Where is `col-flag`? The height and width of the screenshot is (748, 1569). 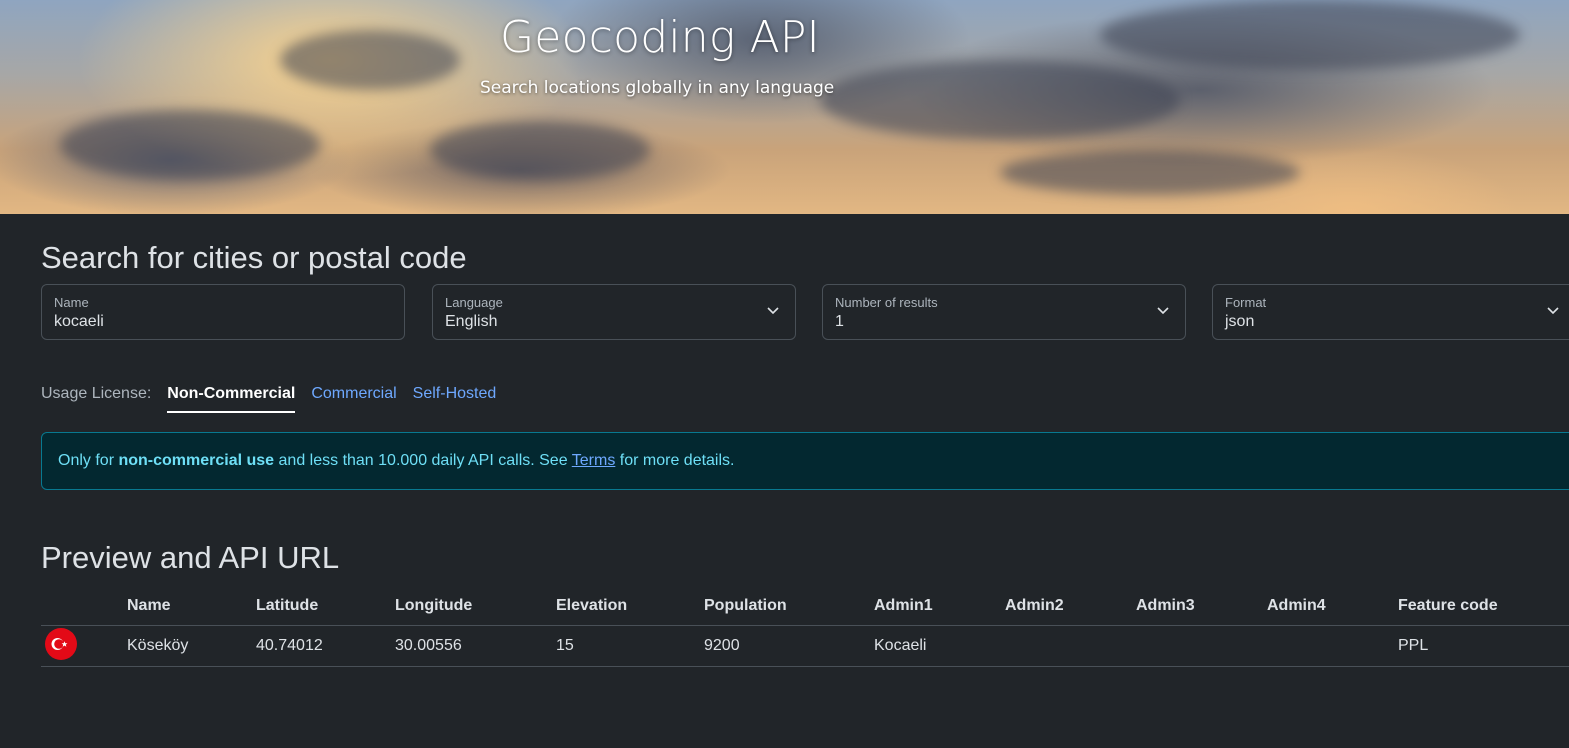
col-flag is located at coordinates (80, 606).